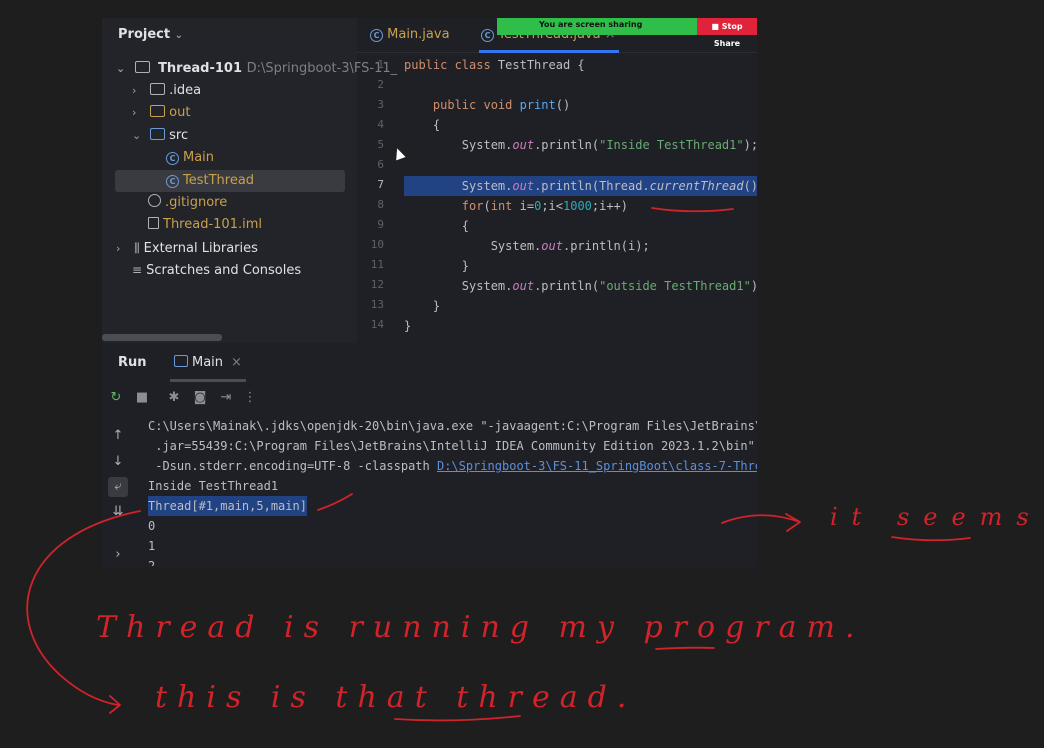  What do you see at coordinates (761, 522) in the screenshot?
I see `arrow-stroke` at bounding box center [761, 522].